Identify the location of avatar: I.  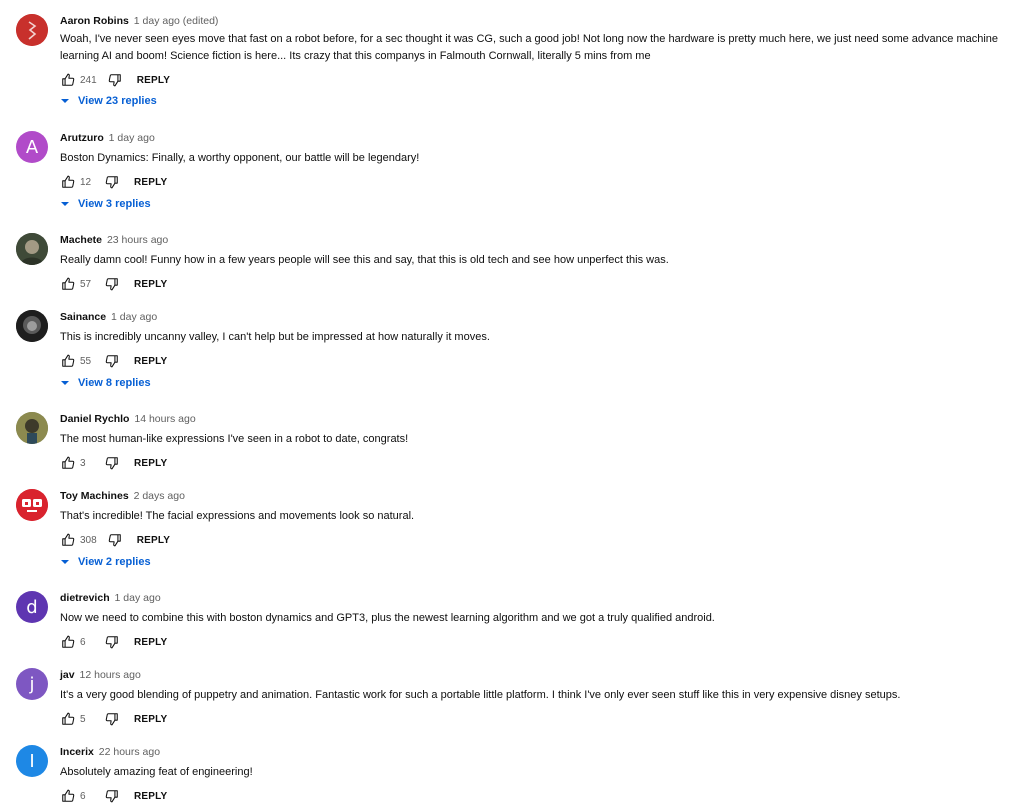
(32, 761).